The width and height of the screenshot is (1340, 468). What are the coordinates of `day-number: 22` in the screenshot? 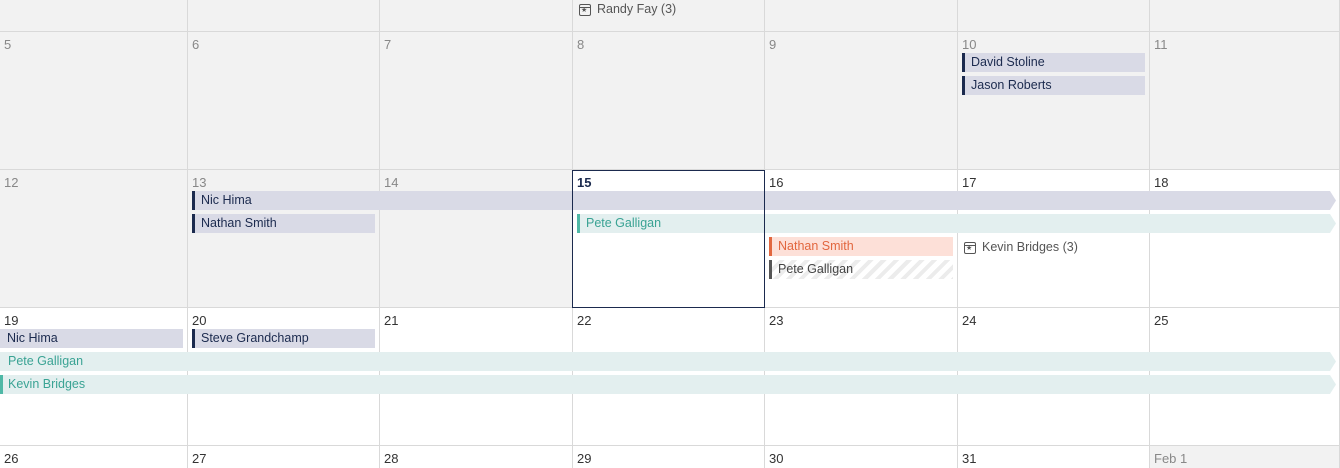 It's located at (584, 320).